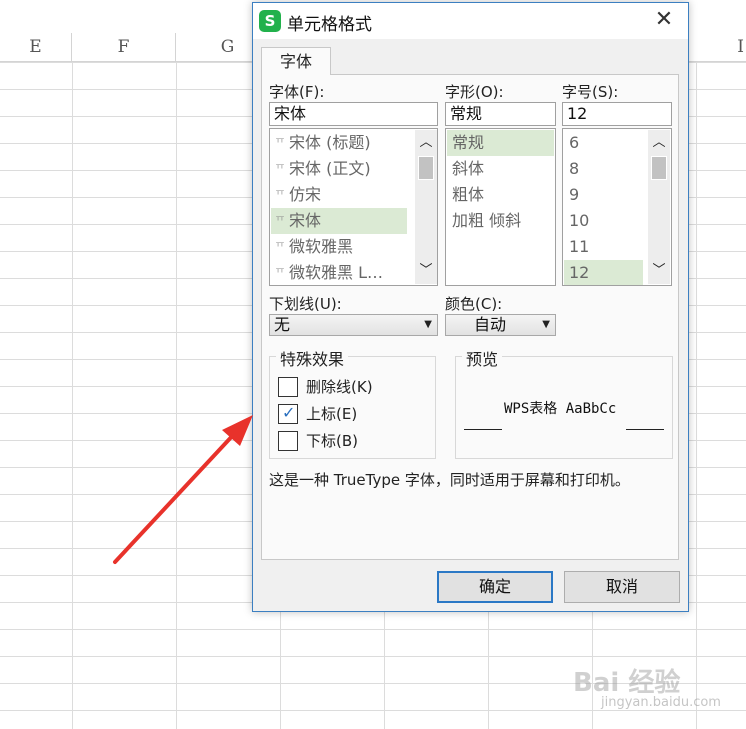 The height and width of the screenshot is (729, 746). Describe the element at coordinates (330, 142) in the screenshot. I see `font-list-item-label: 宋体 (标题)` at that location.